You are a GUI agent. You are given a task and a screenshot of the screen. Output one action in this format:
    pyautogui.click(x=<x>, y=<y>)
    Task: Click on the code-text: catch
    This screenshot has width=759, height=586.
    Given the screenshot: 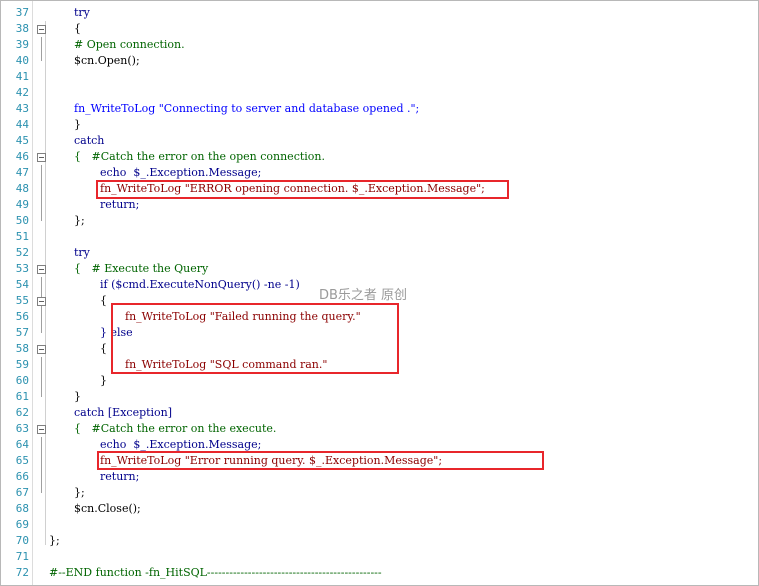 What is the action you would take?
    pyautogui.click(x=89, y=140)
    